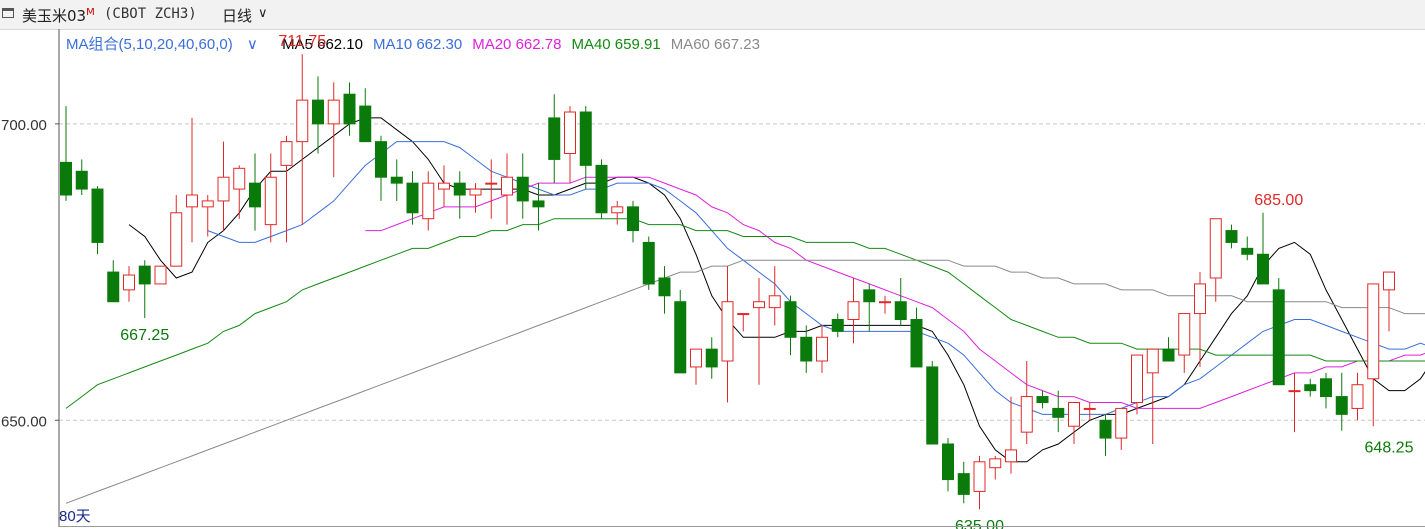  I want to click on window-icon, so click(8, 13).